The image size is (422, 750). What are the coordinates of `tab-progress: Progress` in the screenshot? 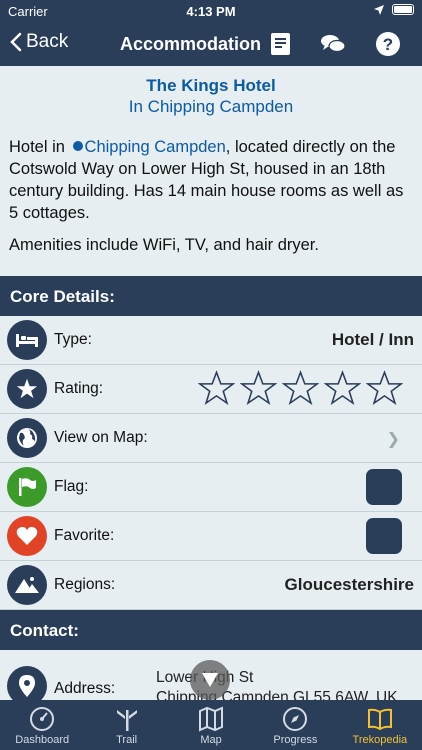 It's located at (295, 725).